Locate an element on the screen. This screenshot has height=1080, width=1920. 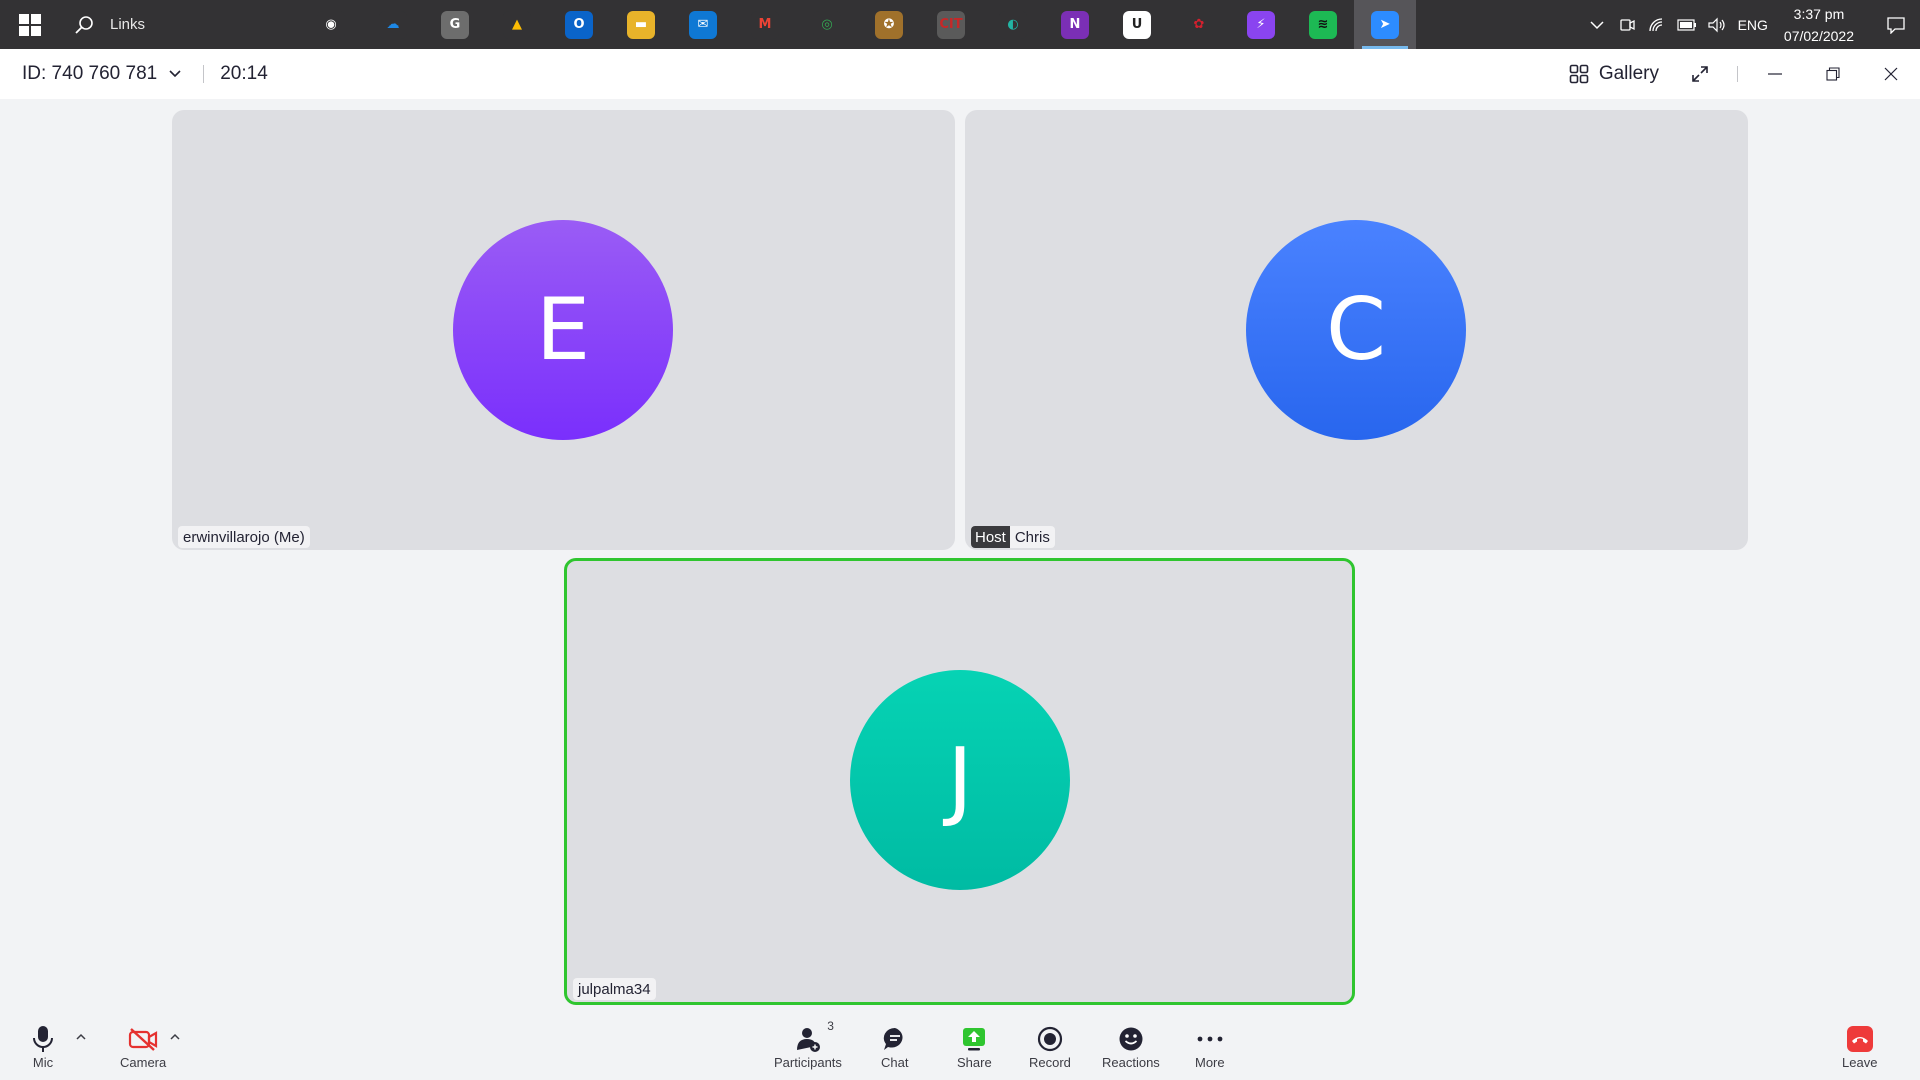
smiley-icon is located at coordinates (1131, 1039).